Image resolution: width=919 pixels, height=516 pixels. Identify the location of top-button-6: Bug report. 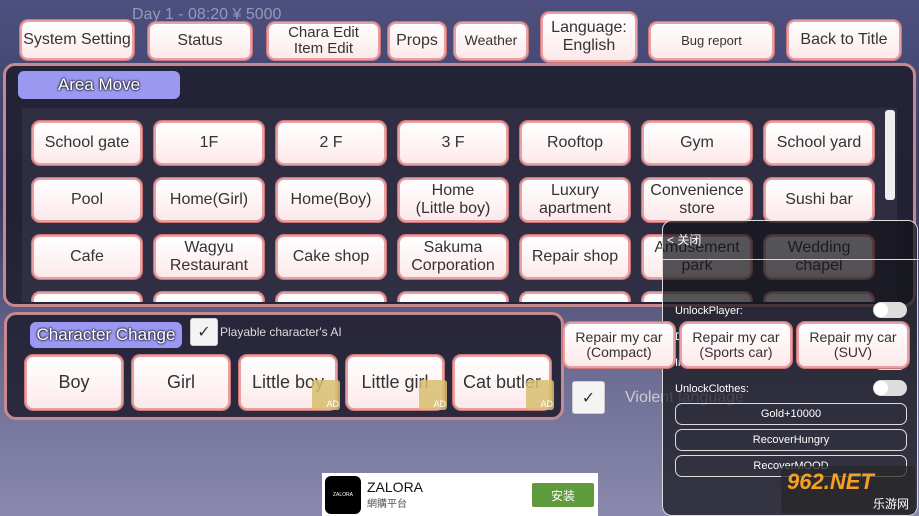
(711, 41).